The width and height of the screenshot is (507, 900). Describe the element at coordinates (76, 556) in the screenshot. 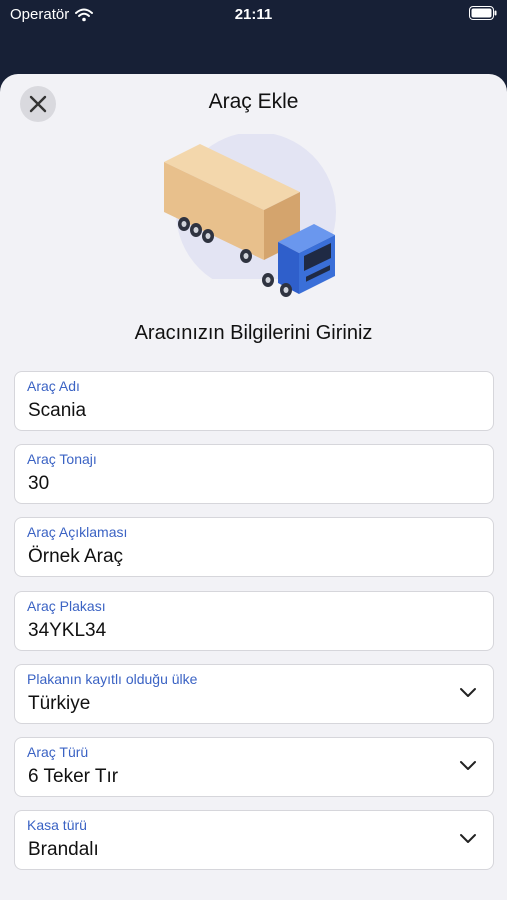

I see `field-value: Örnek Araç` at that location.